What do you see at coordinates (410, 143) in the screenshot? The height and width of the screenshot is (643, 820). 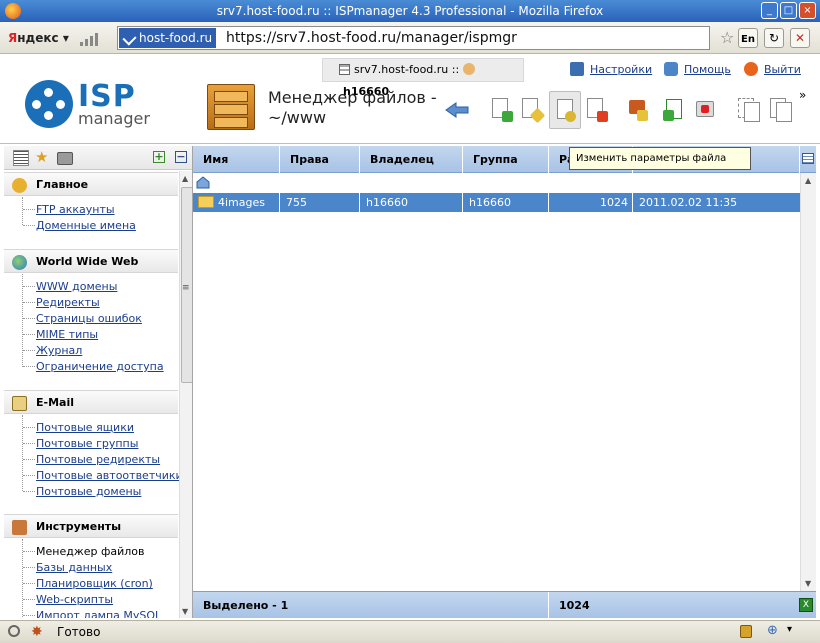 I see `header-separator` at bounding box center [410, 143].